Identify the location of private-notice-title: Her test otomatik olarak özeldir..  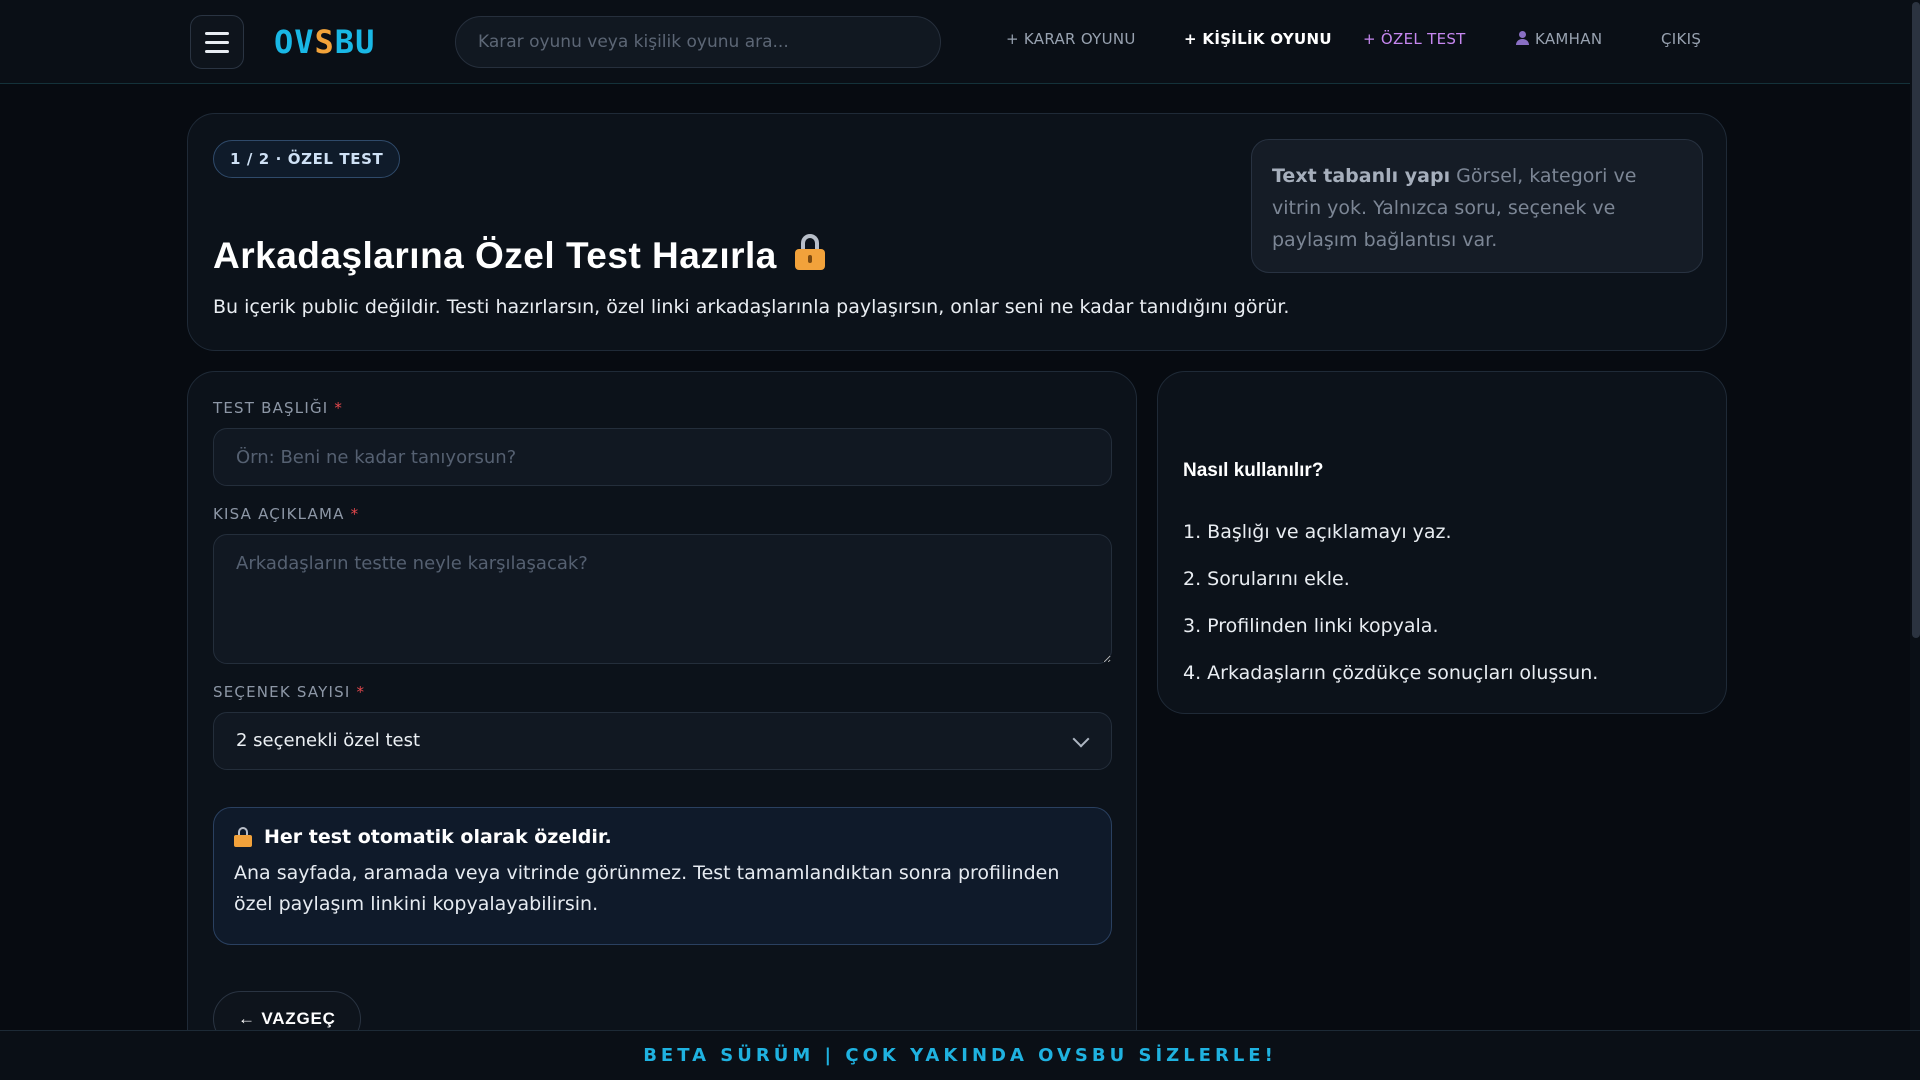
(662, 837).